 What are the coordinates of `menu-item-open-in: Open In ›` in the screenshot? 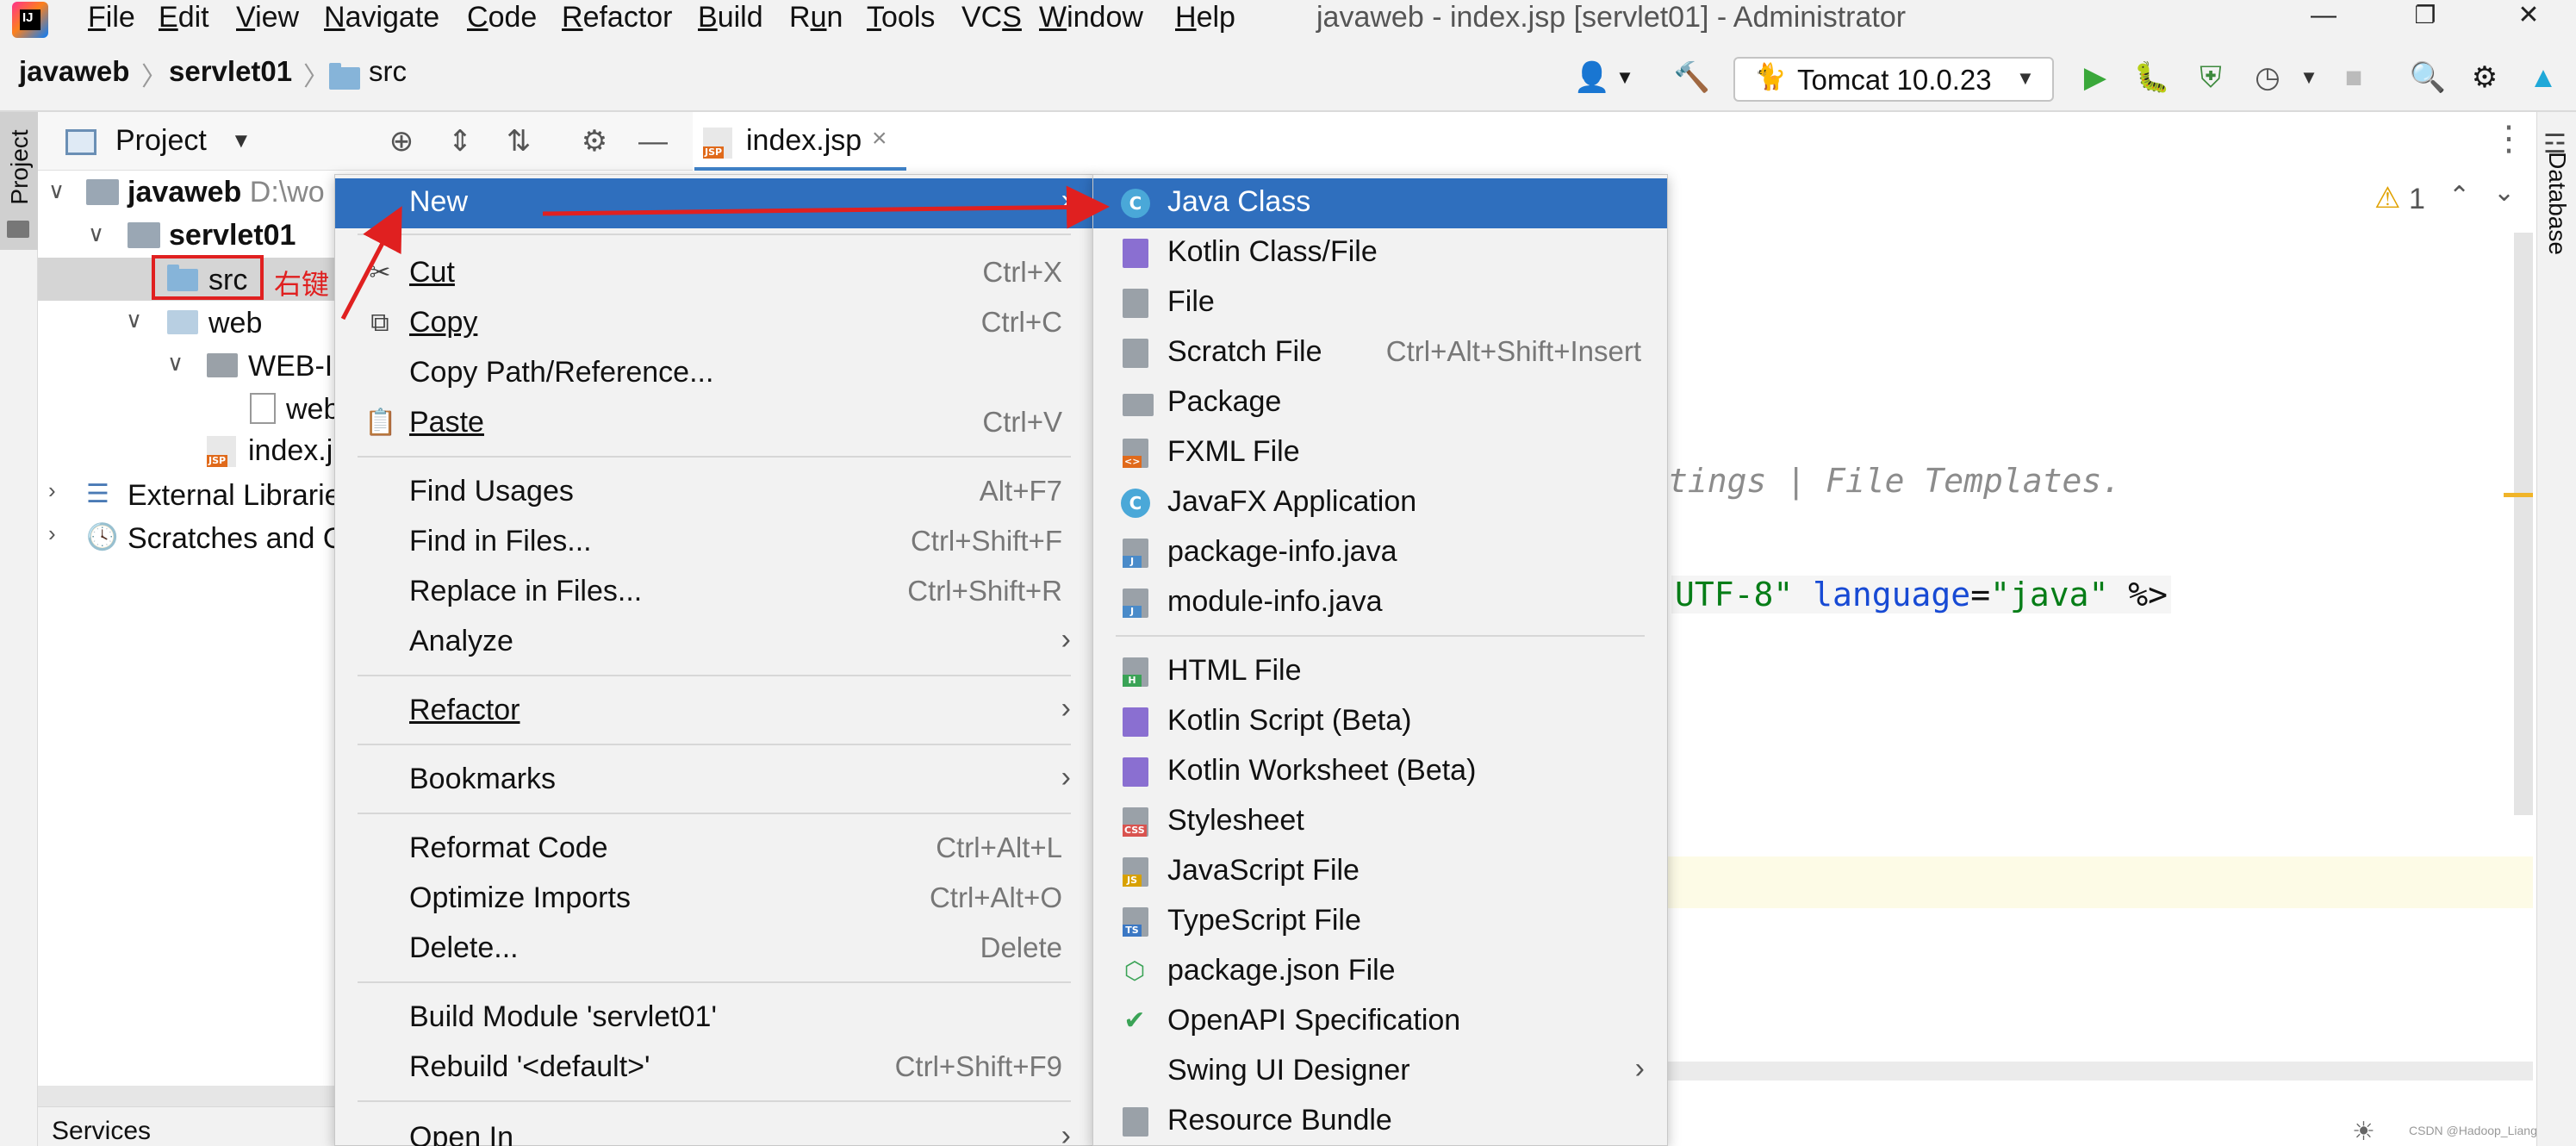 It's located at (714, 1130).